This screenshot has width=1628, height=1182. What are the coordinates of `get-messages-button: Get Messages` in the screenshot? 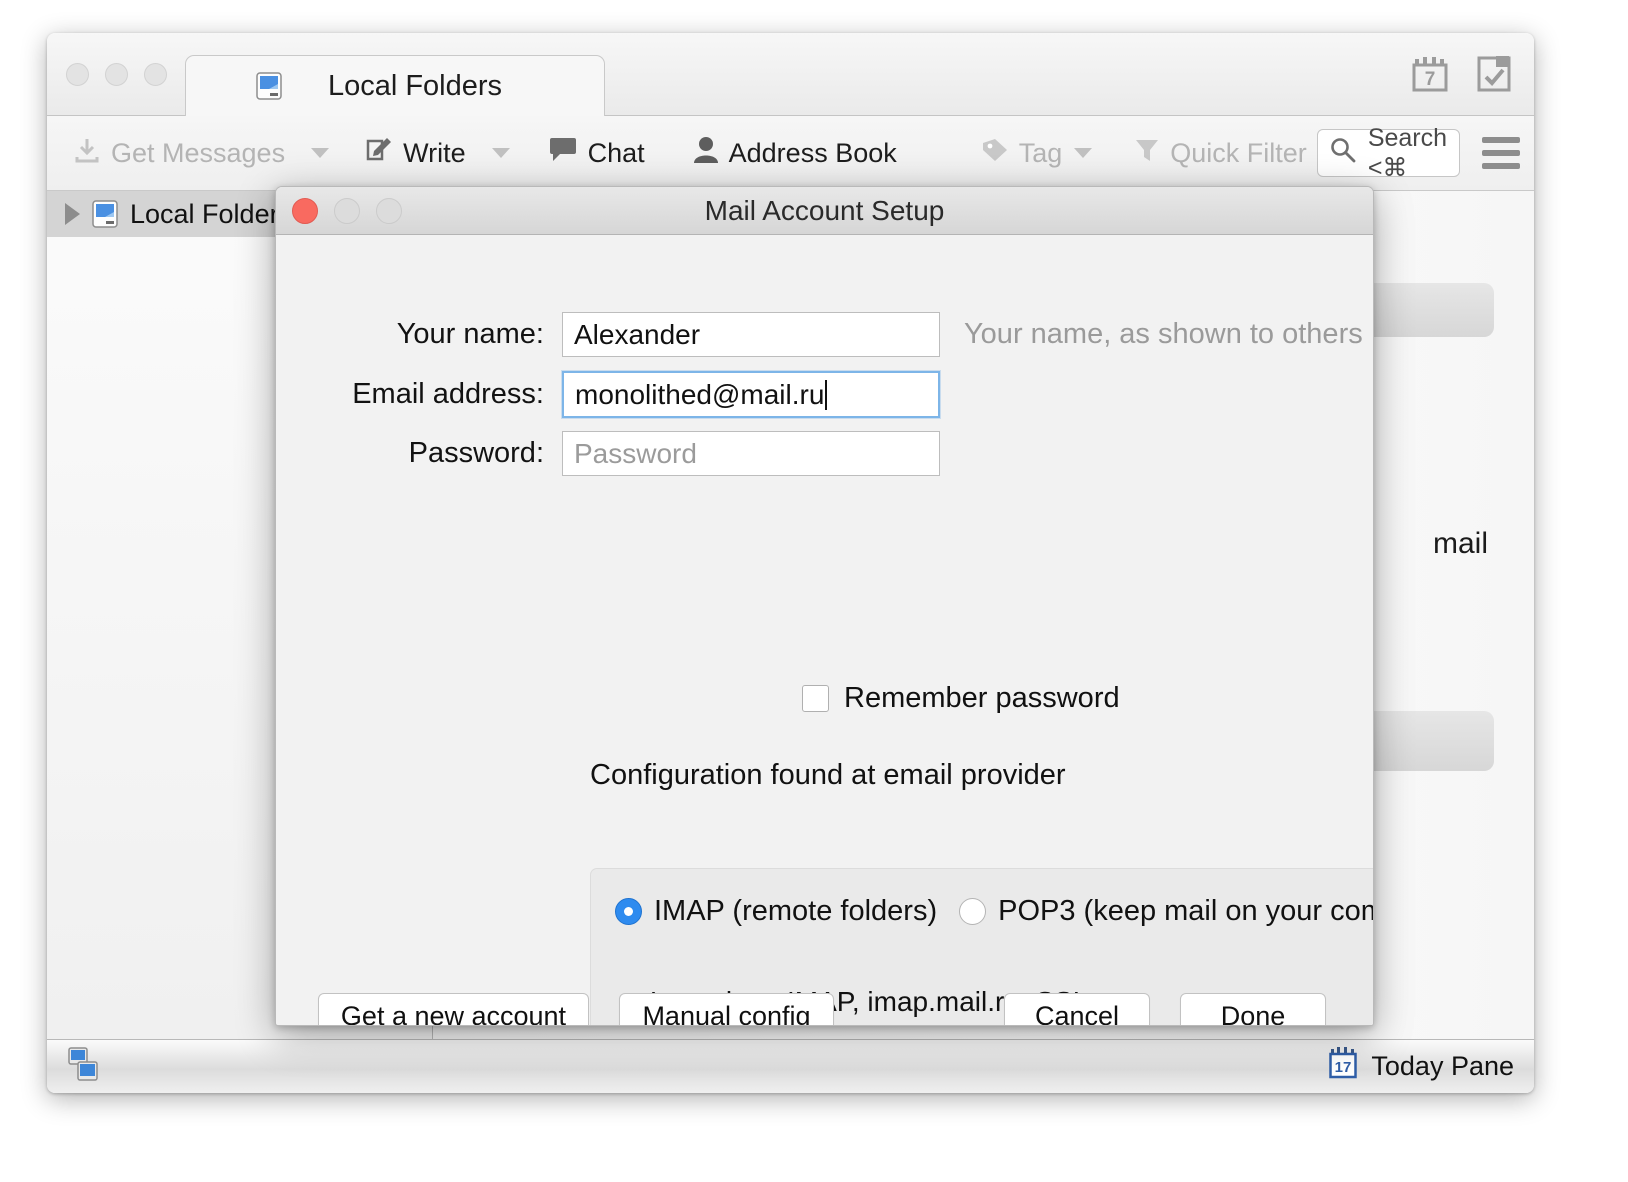 It's located at (179, 153).